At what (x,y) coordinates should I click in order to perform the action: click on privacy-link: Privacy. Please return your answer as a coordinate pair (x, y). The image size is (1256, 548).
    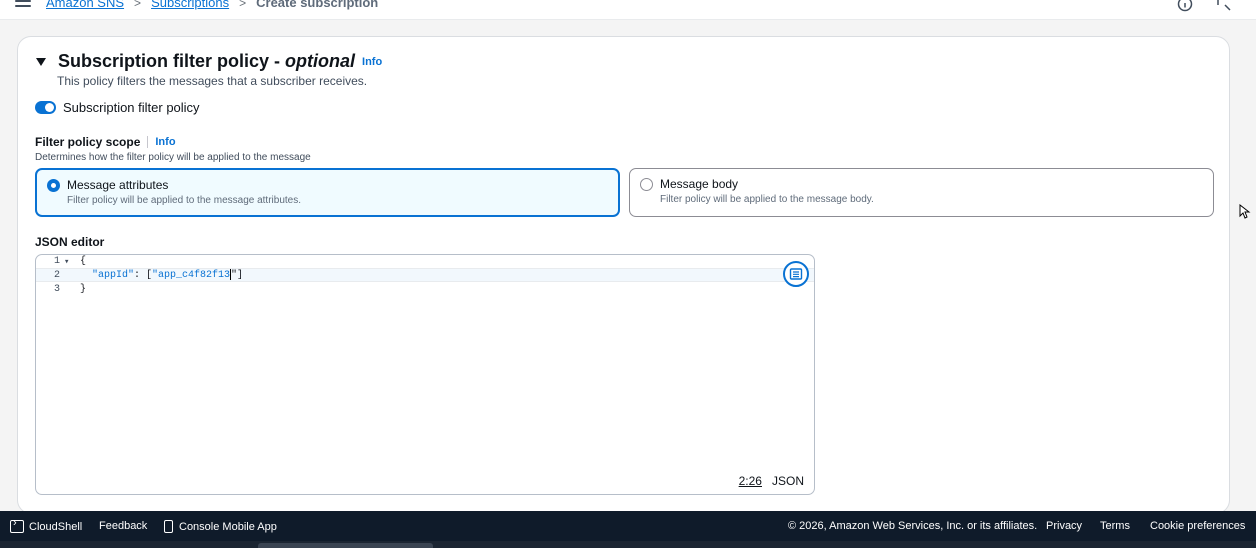
    Looking at the image, I should click on (1064, 526).